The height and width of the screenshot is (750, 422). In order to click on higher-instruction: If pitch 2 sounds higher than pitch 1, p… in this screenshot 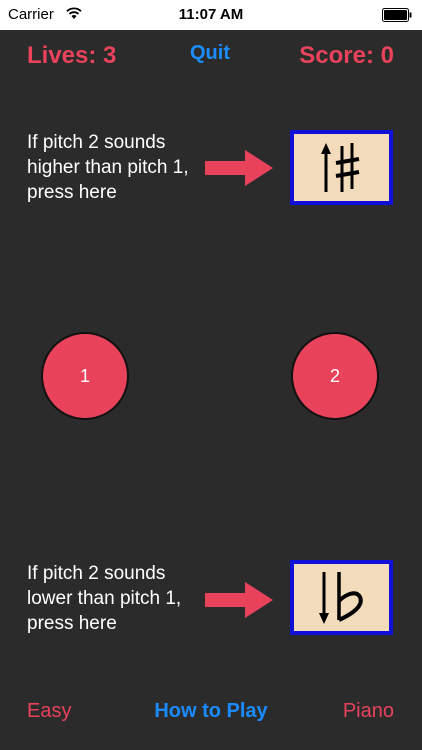, I will do `click(108, 167)`.